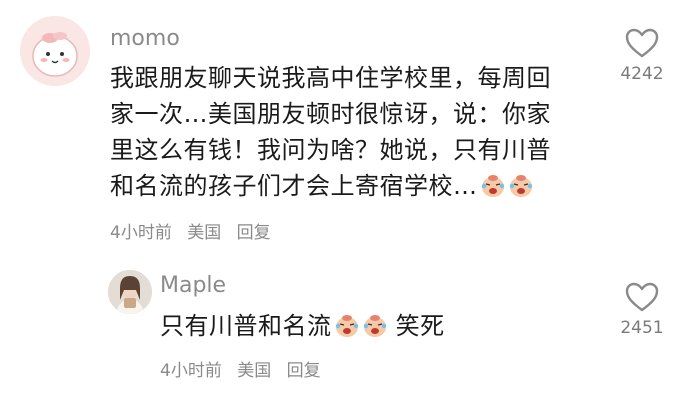 This screenshot has height=408, width=690. I want to click on comment-username: momo, so click(145, 38).